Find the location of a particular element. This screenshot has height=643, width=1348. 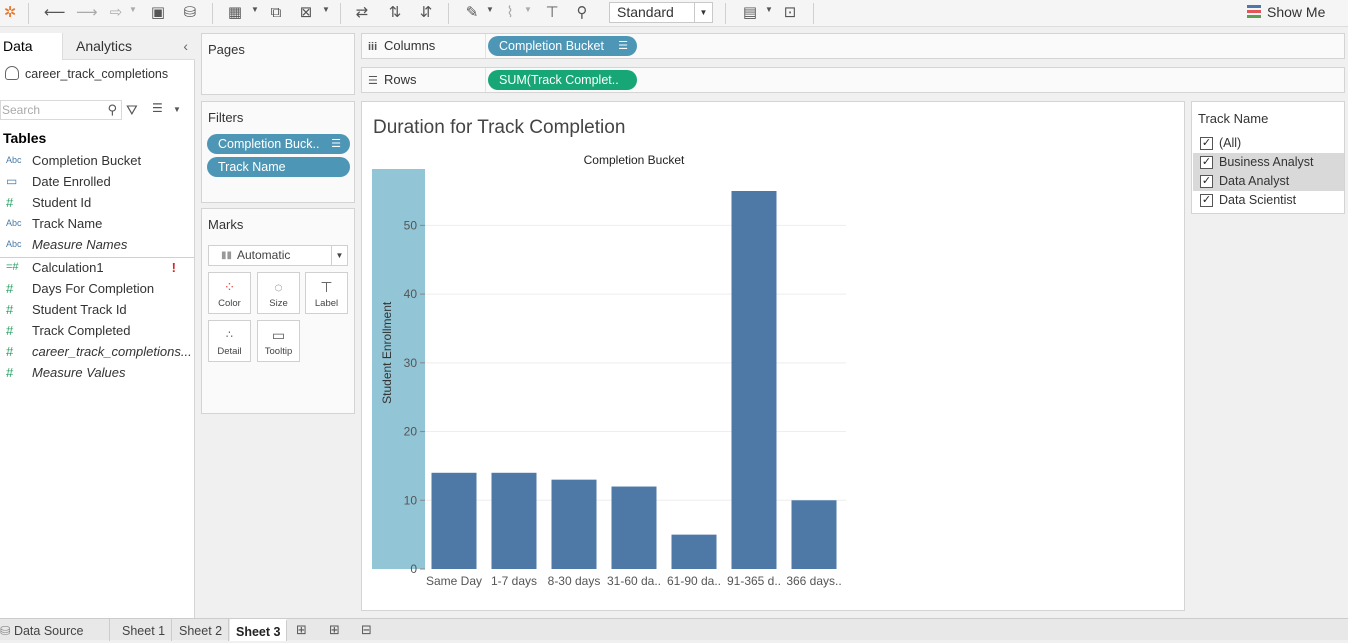

show-me-icon is located at coordinates (1254, 11).